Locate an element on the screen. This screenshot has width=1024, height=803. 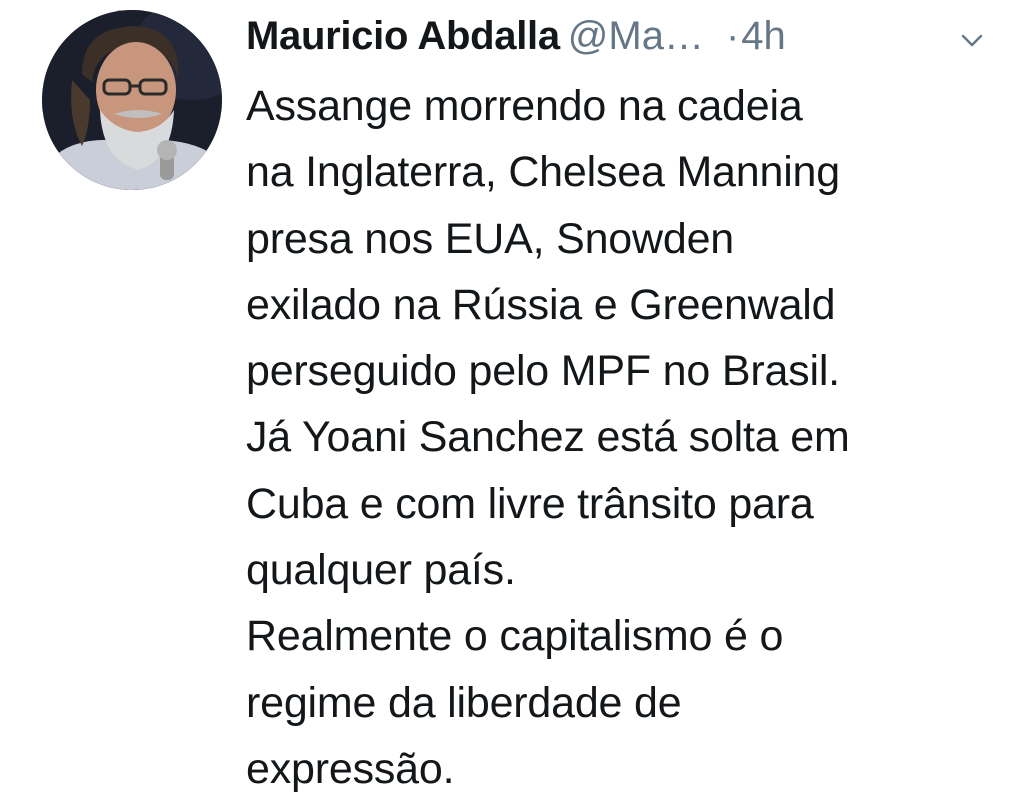
chevron-down-icon is located at coordinates (972, 40).